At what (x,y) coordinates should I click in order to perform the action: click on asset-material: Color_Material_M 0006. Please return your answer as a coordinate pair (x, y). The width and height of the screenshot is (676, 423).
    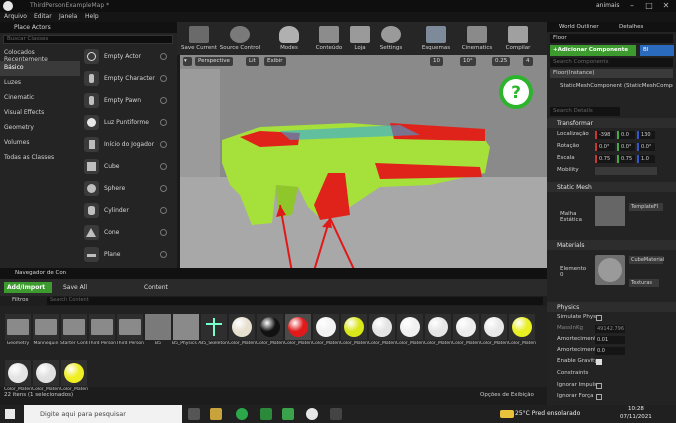
    Looking at the image, I should click on (438, 335).